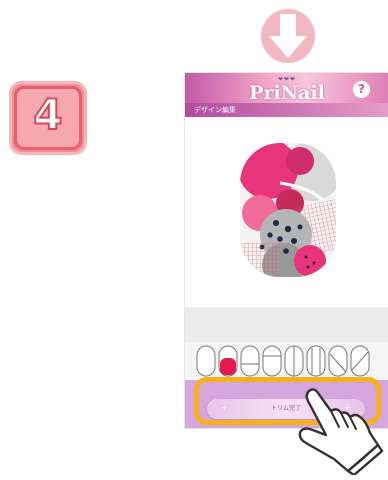  Describe the element at coordinates (288, 36) in the screenshot. I see `down-arrow-icon` at that location.